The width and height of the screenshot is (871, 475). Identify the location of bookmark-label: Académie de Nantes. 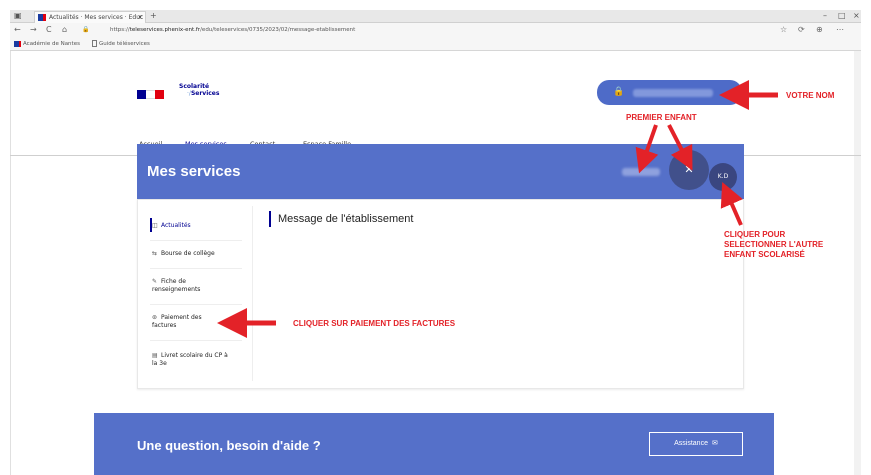
(51, 44).